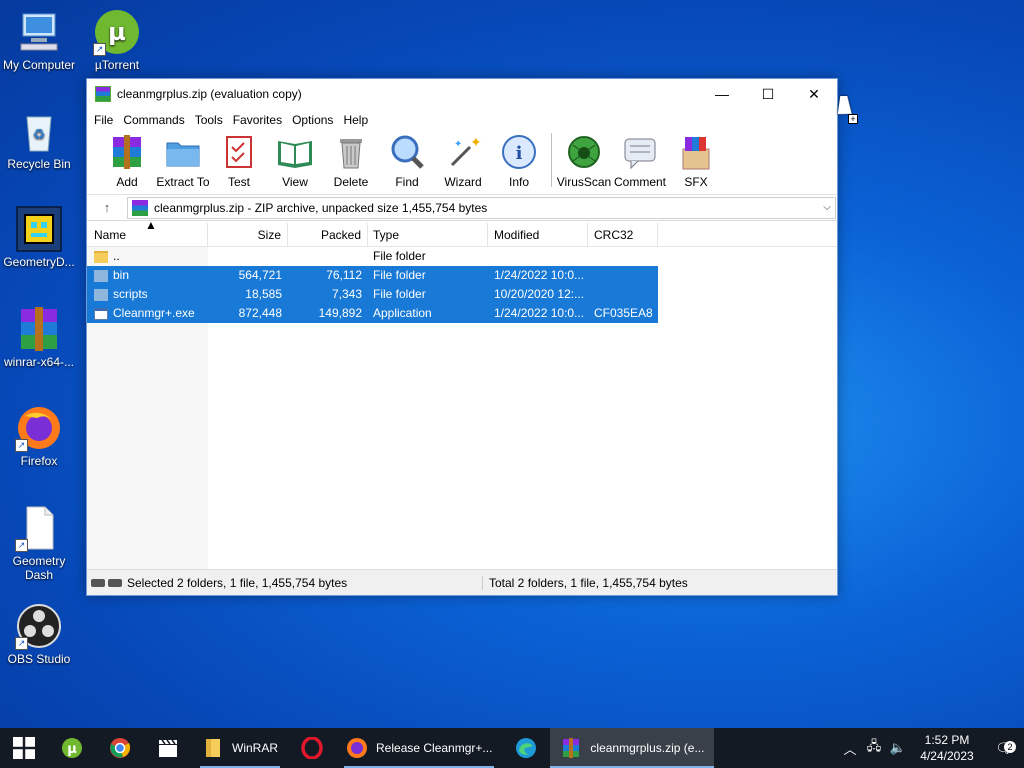 Image resolution: width=1024 pixels, height=768 pixels. Describe the element at coordinates (295, 152) in the screenshot. I see `book-icon` at that location.